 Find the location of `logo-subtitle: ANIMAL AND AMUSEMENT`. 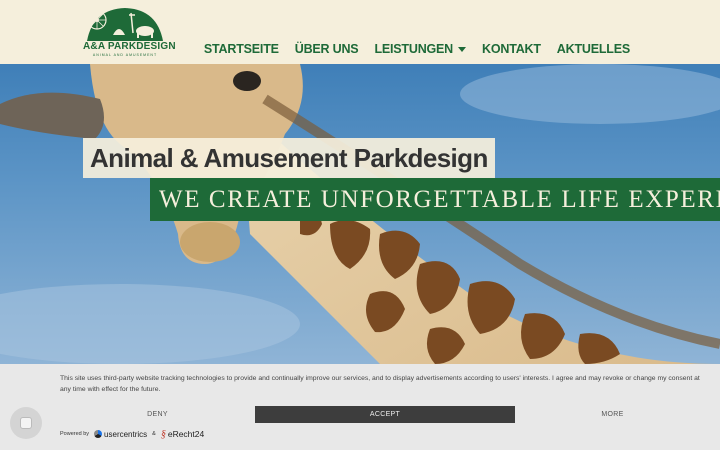

logo-subtitle: ANIMAL AND AMUSEMENT is located at coordinates (125, 55).